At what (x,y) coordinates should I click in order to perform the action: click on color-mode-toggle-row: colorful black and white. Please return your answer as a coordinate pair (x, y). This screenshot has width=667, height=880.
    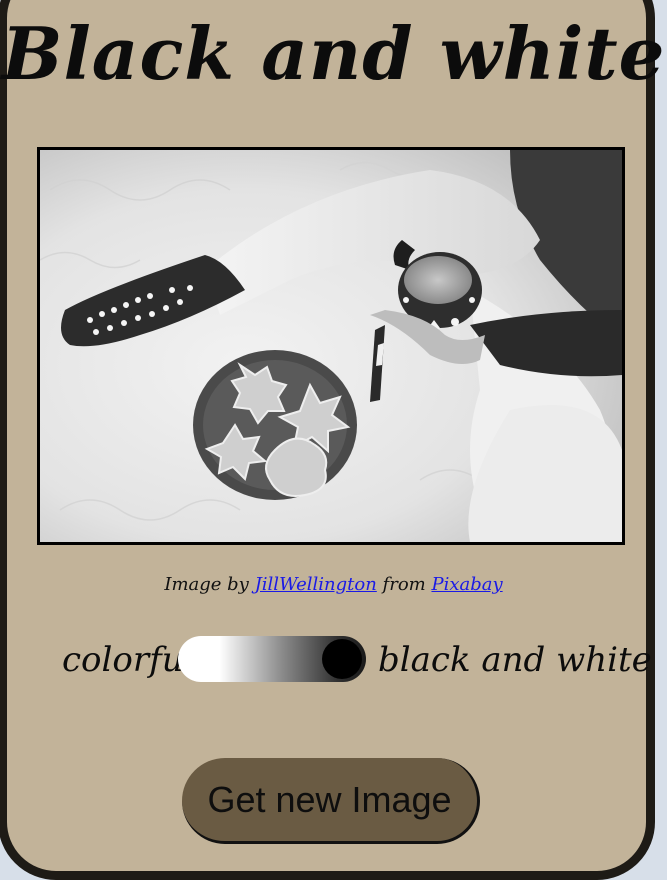
    Looking at the image, I should click on (333, 660).